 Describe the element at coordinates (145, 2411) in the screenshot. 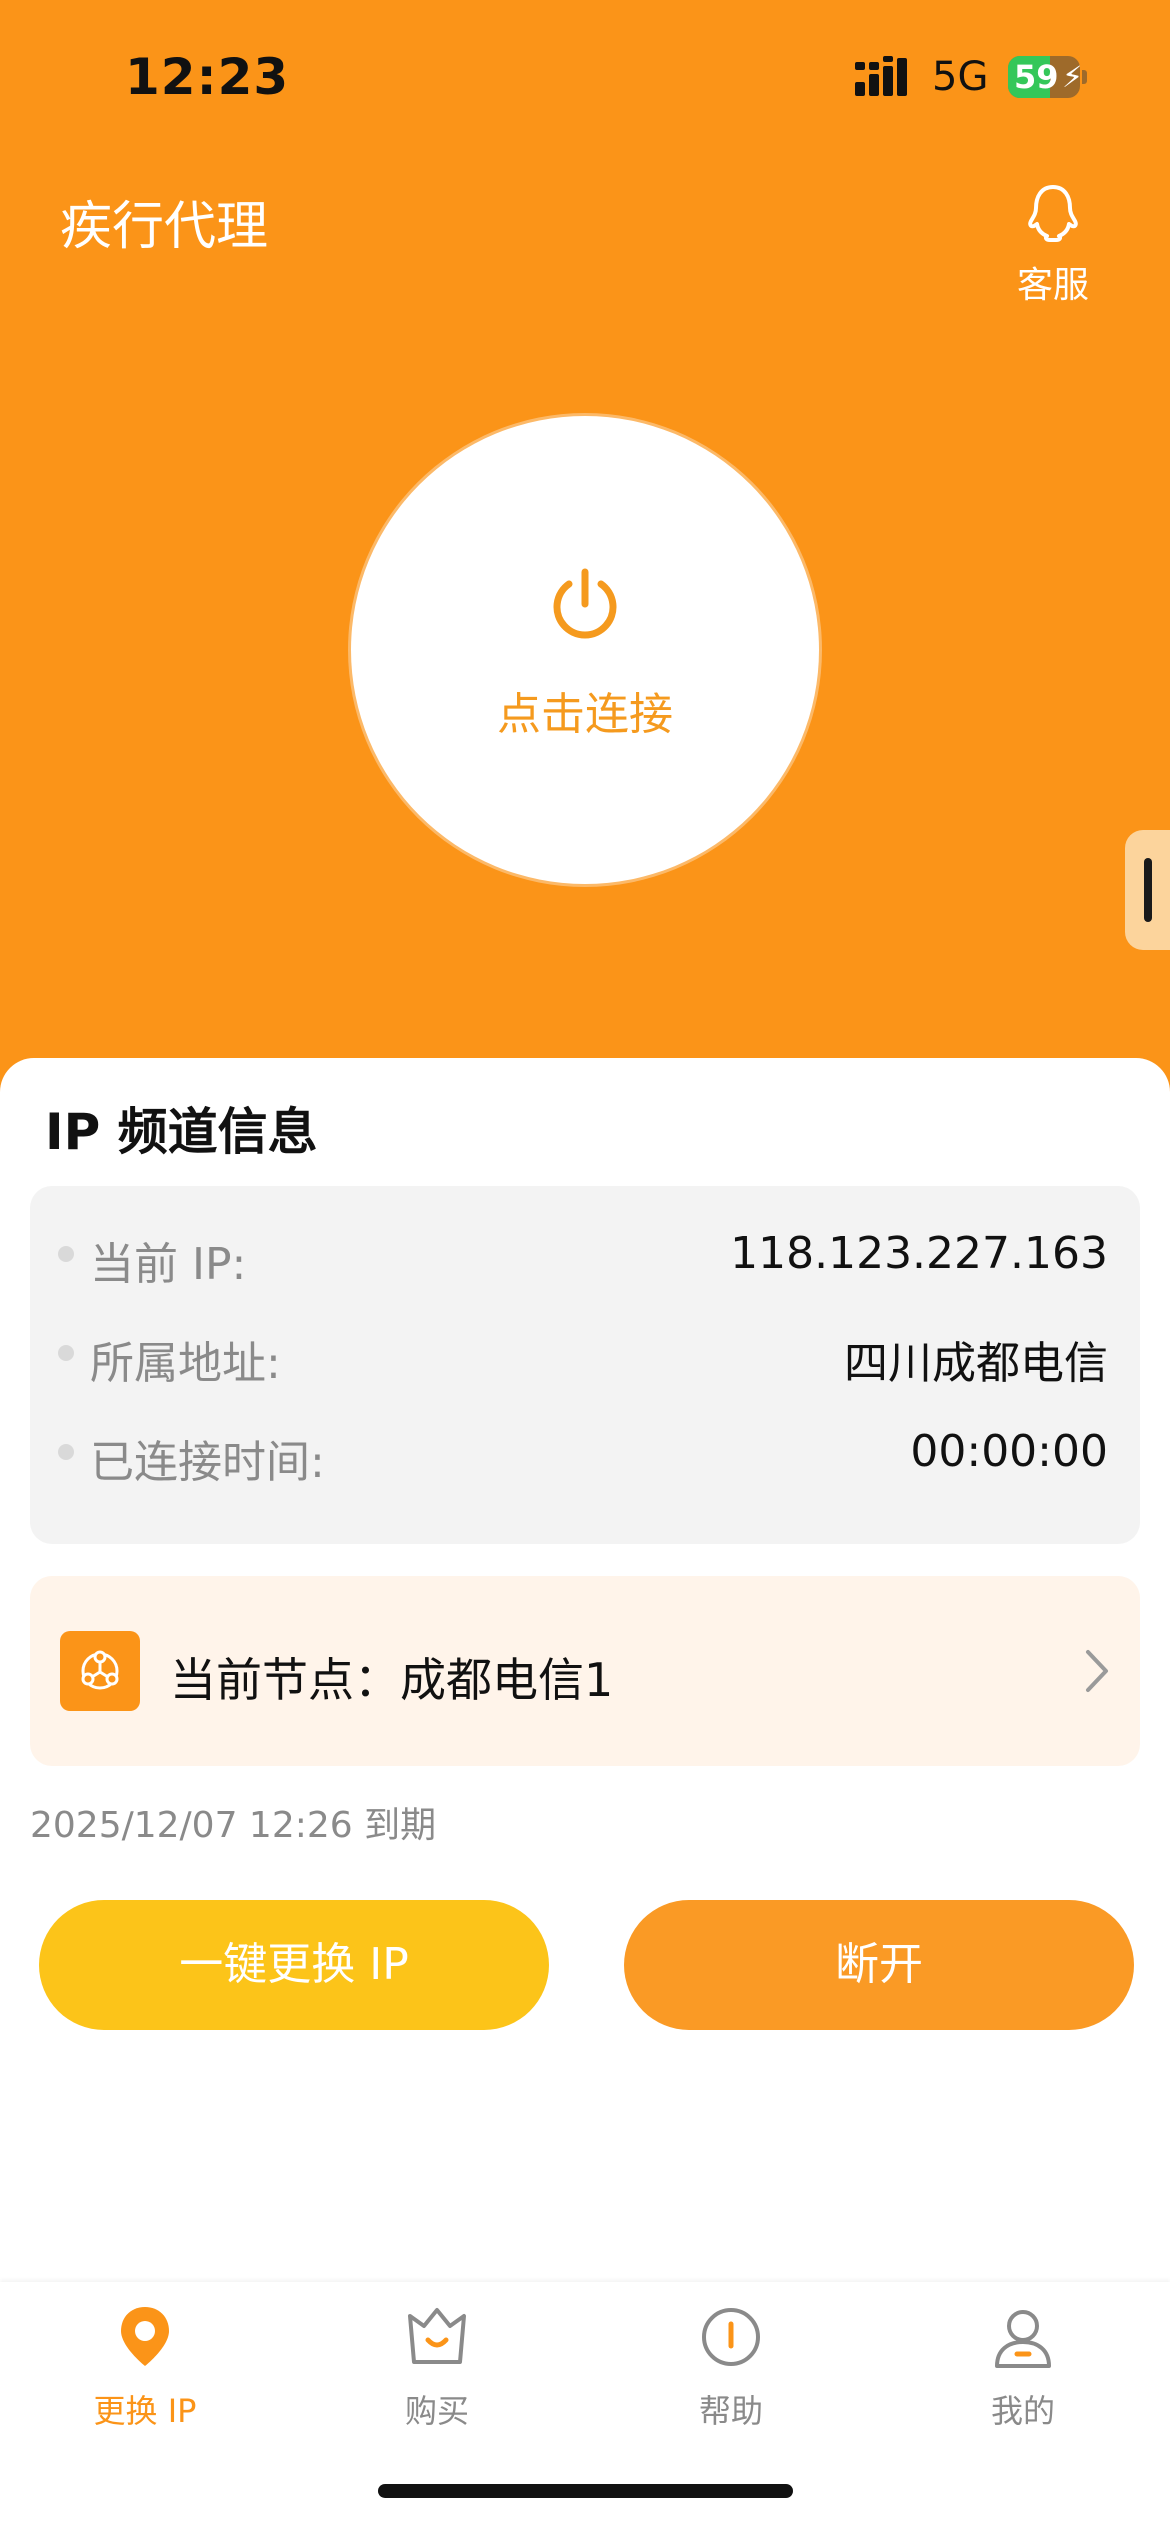

I see `tab-label: 更换 IP` at that location.